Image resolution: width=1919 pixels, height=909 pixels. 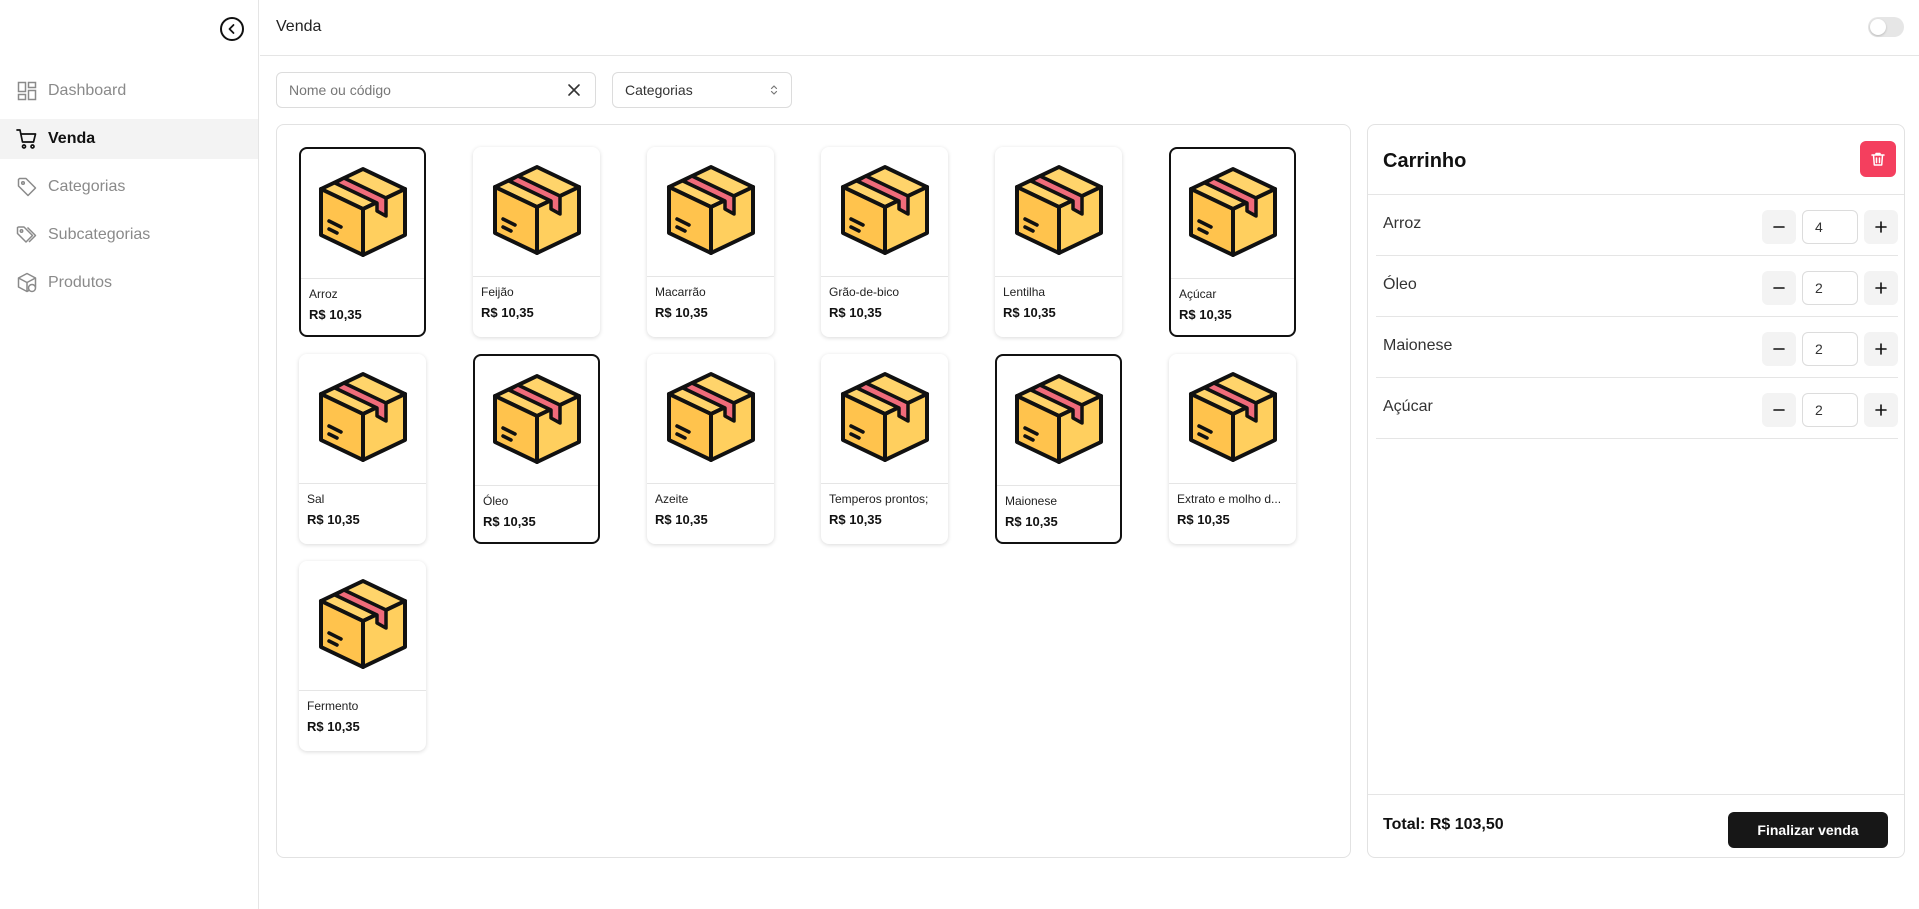 I want to click on product-card: Macarrão R$ 10,35, so click(x=710, y=242).